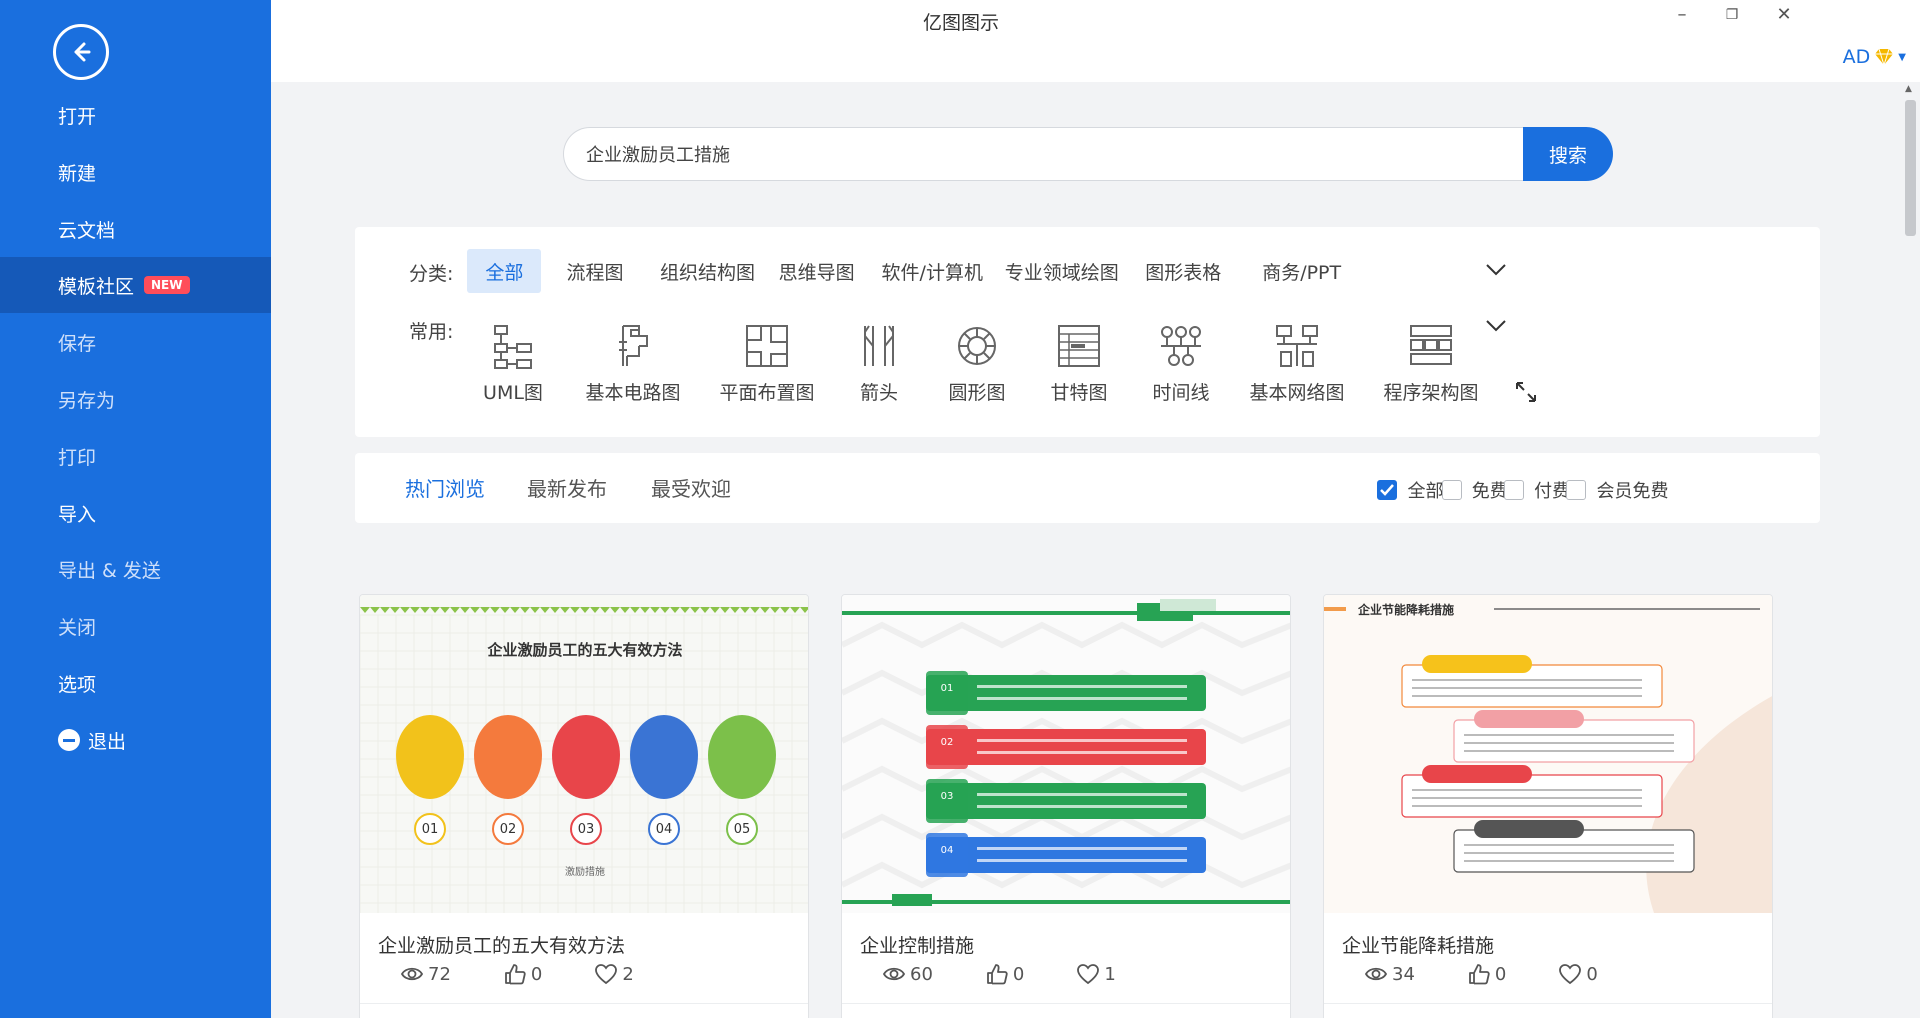 This screenshot has width=1920, height=1018. I want to click on sidebar-item-cloud-docs: 云文档, so click(135, 229).